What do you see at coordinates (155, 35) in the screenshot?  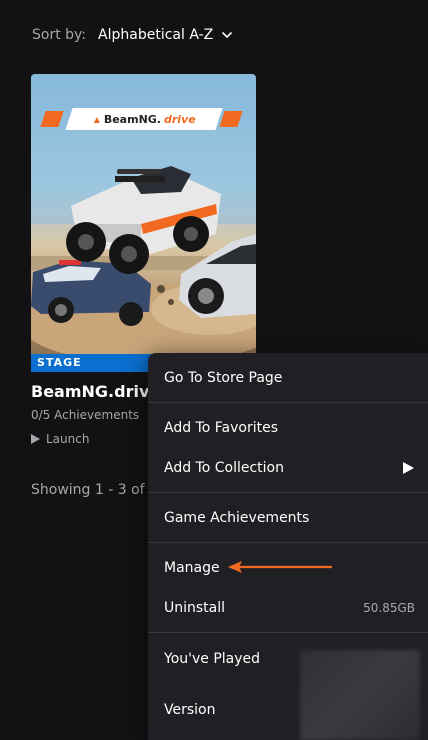 I see `sort-value: Alphabetical A-Z` at bounding box center [155, 35].